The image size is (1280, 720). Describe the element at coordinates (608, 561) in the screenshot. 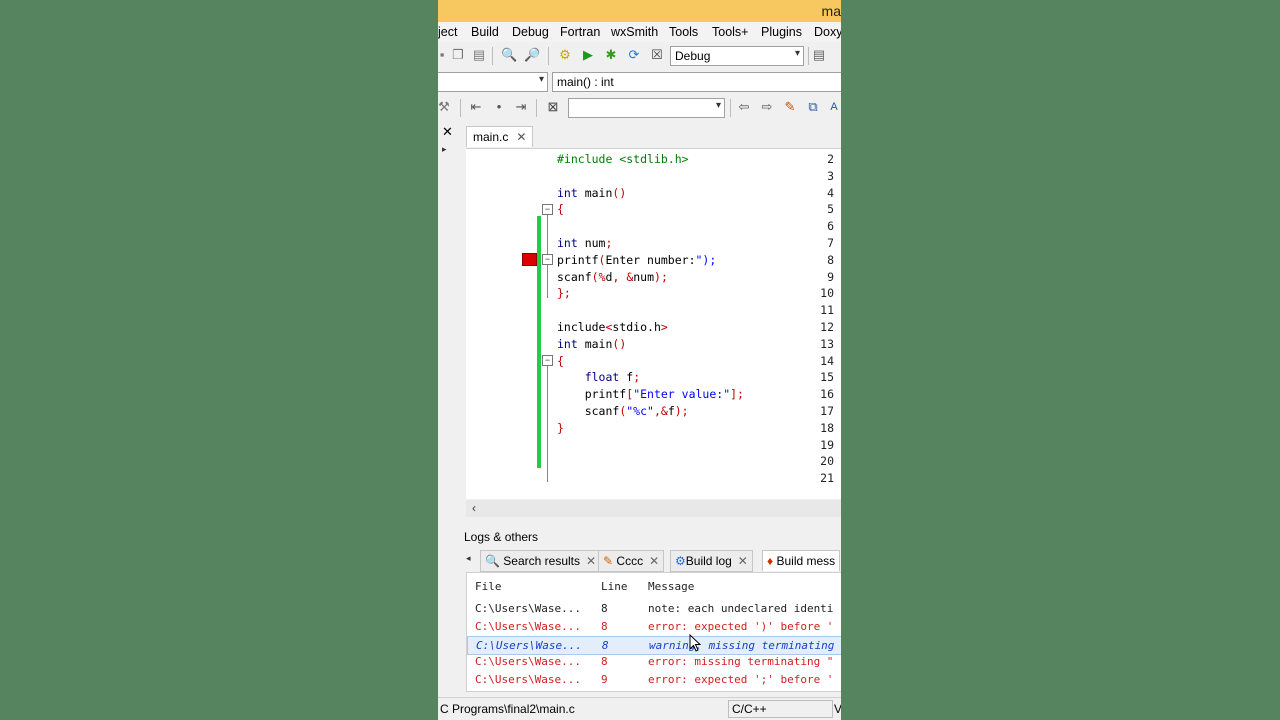

I see `document-pencil-icon: ✎` at that location.